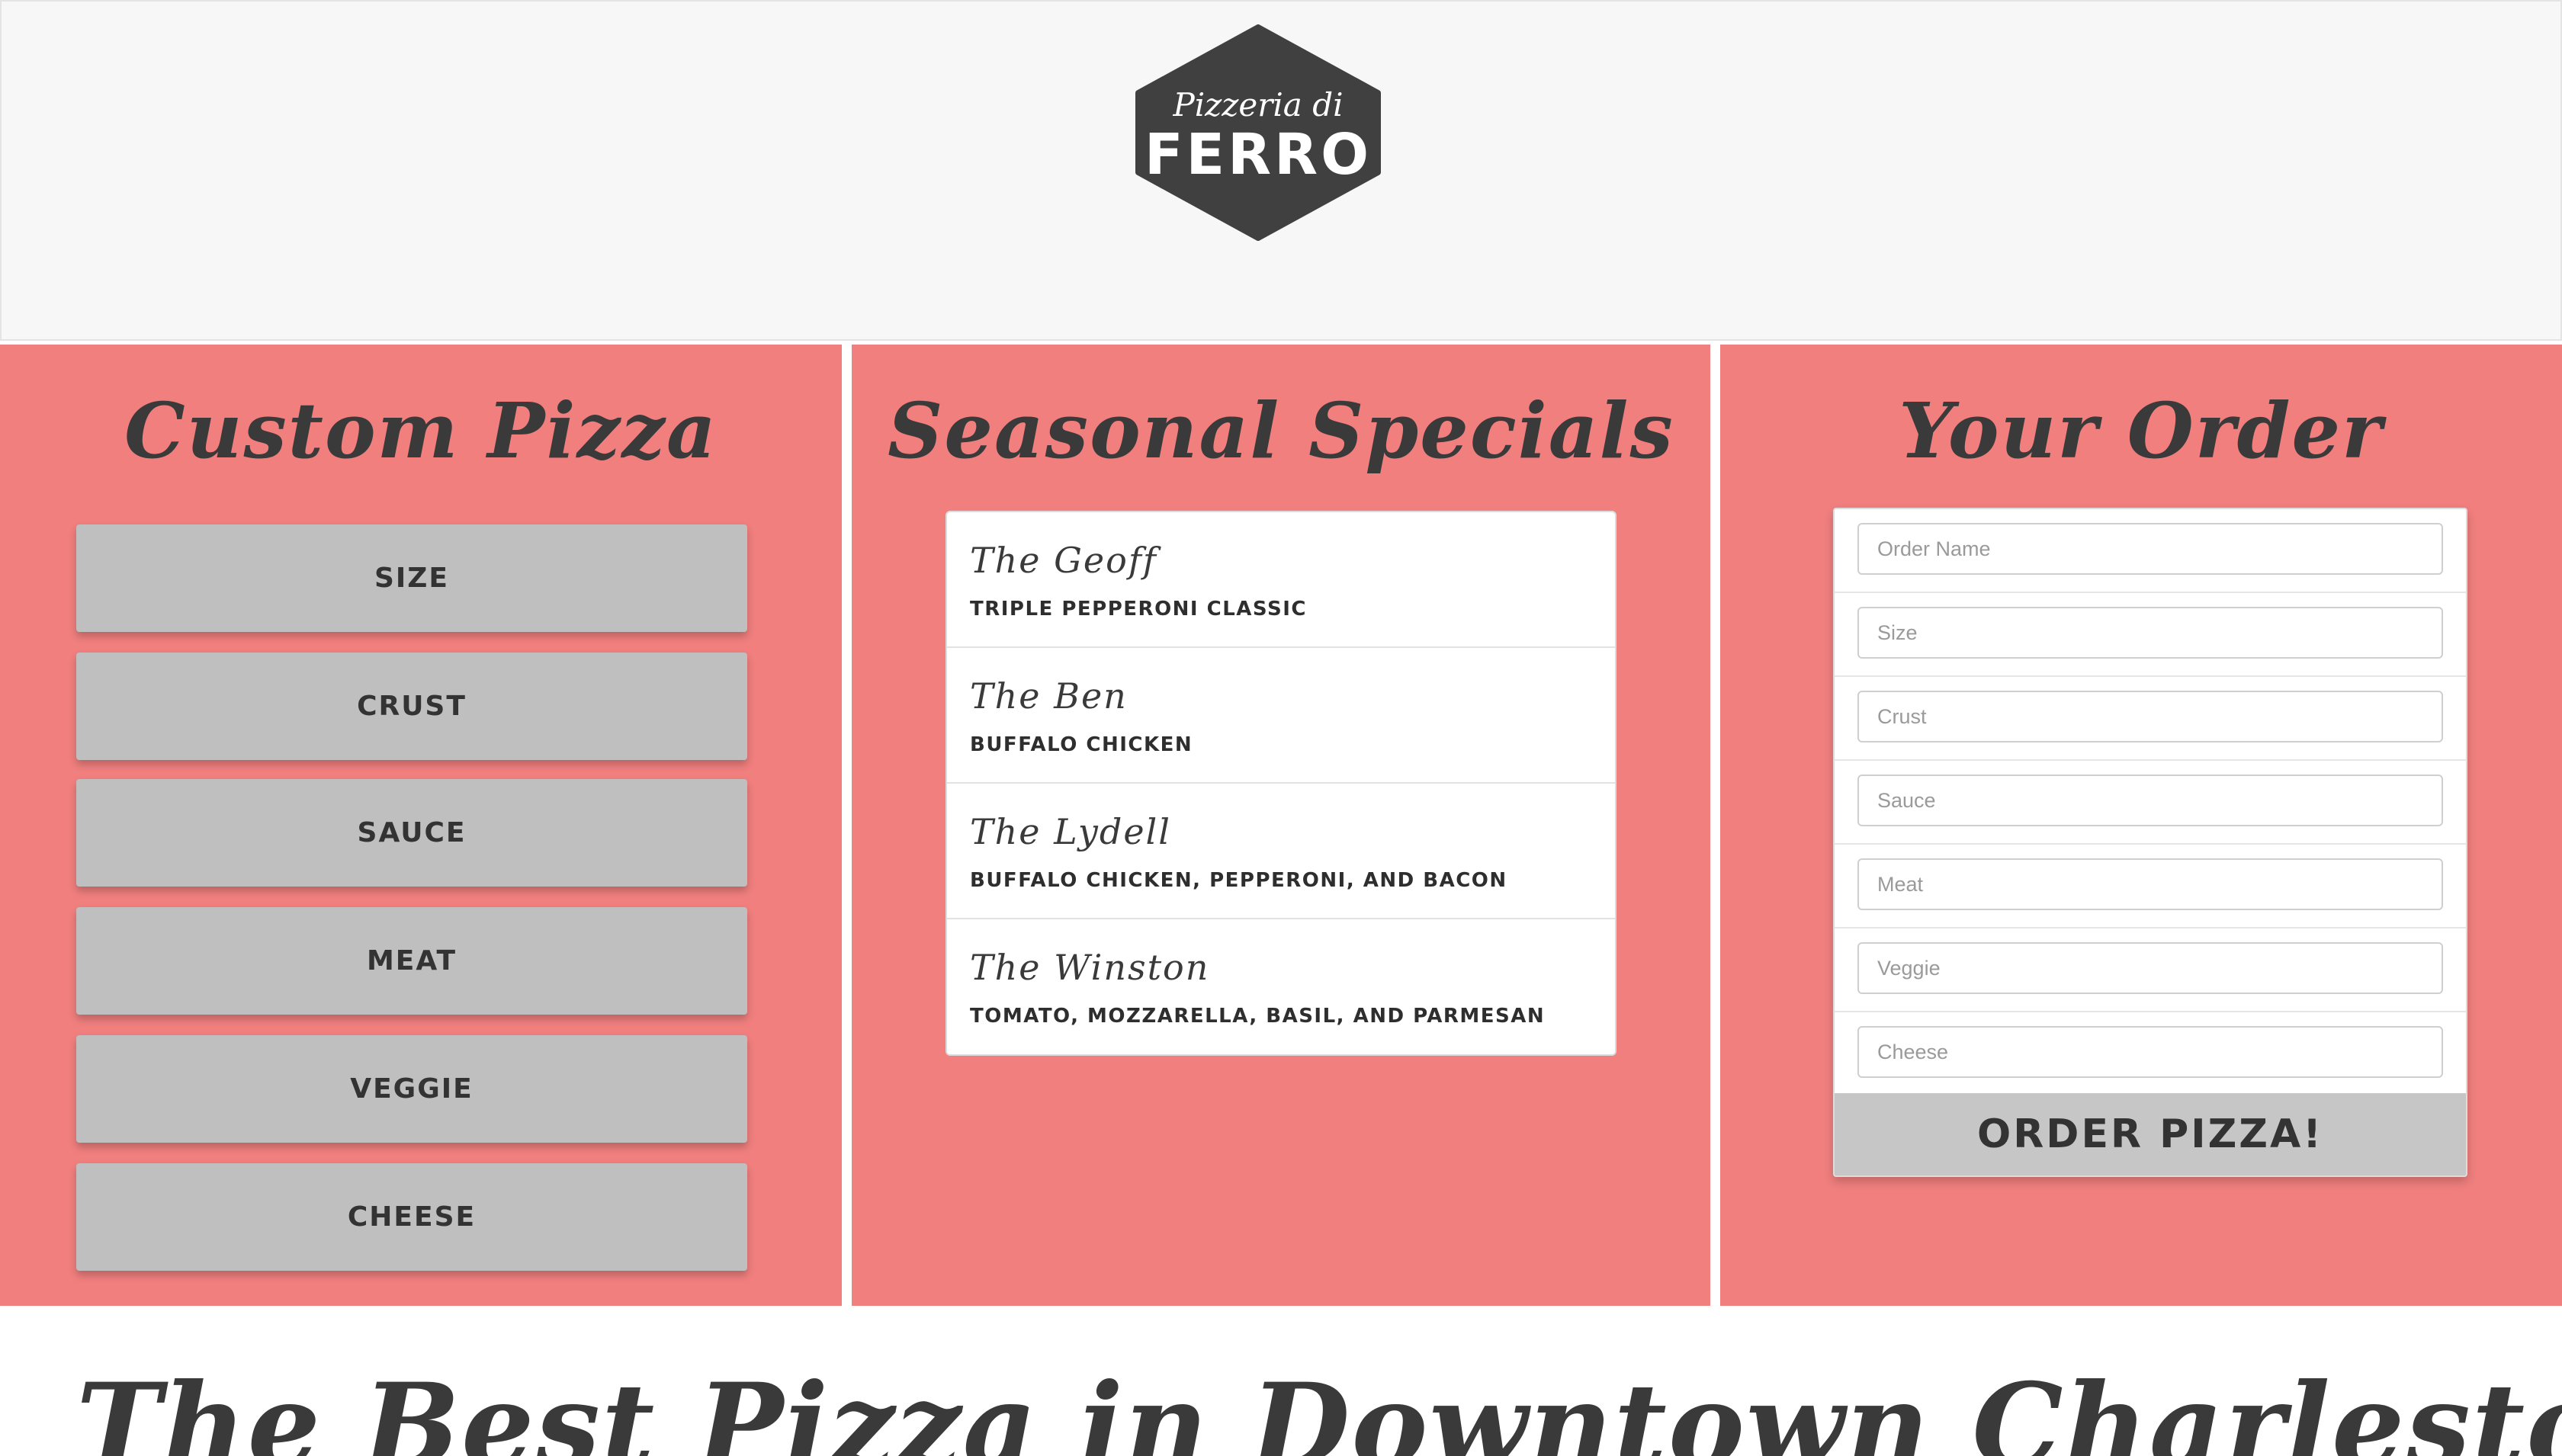  What do you see at coordinates (1090, 967) in the screenshot?
I see `special-name: The Winston` at bounding box center [1090, 967].